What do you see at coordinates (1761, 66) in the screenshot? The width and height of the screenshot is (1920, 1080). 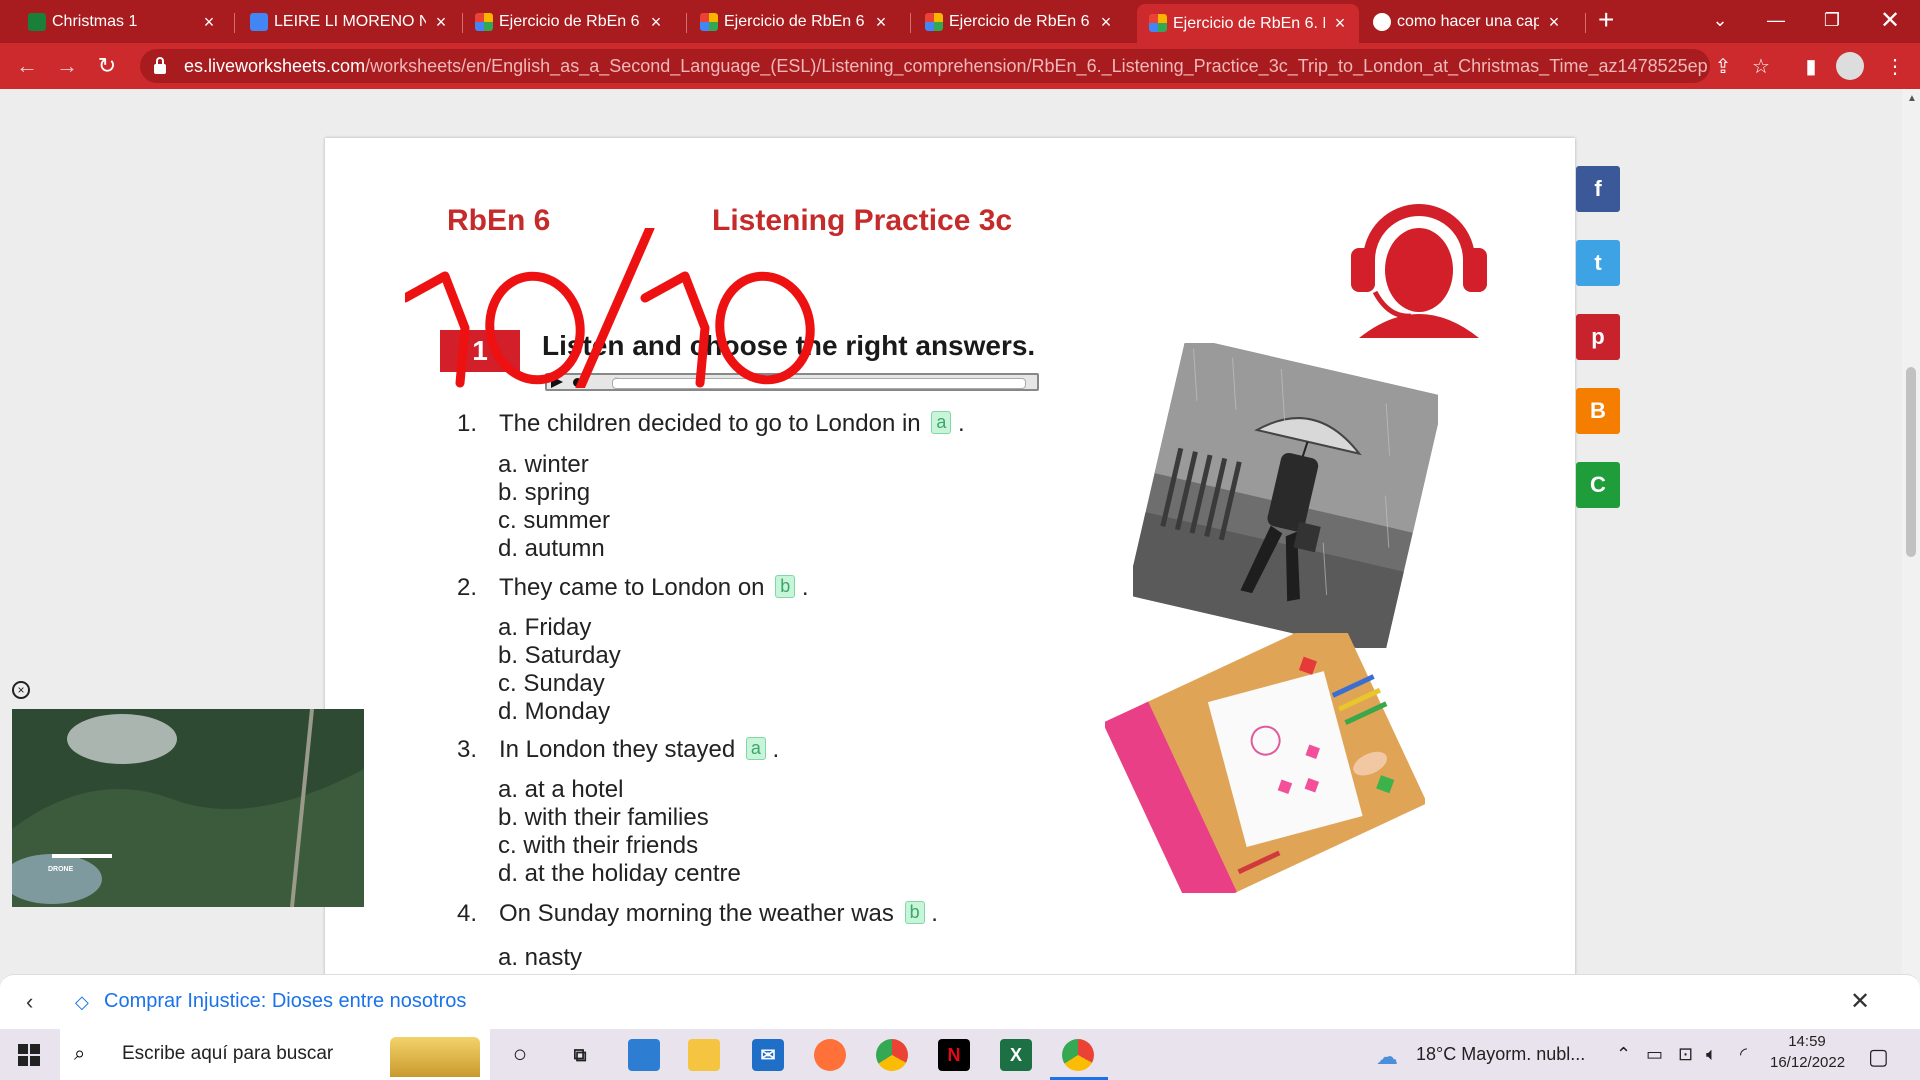 I see `bookmark-star-icon: ☆` at bounding box center [1761, 66].